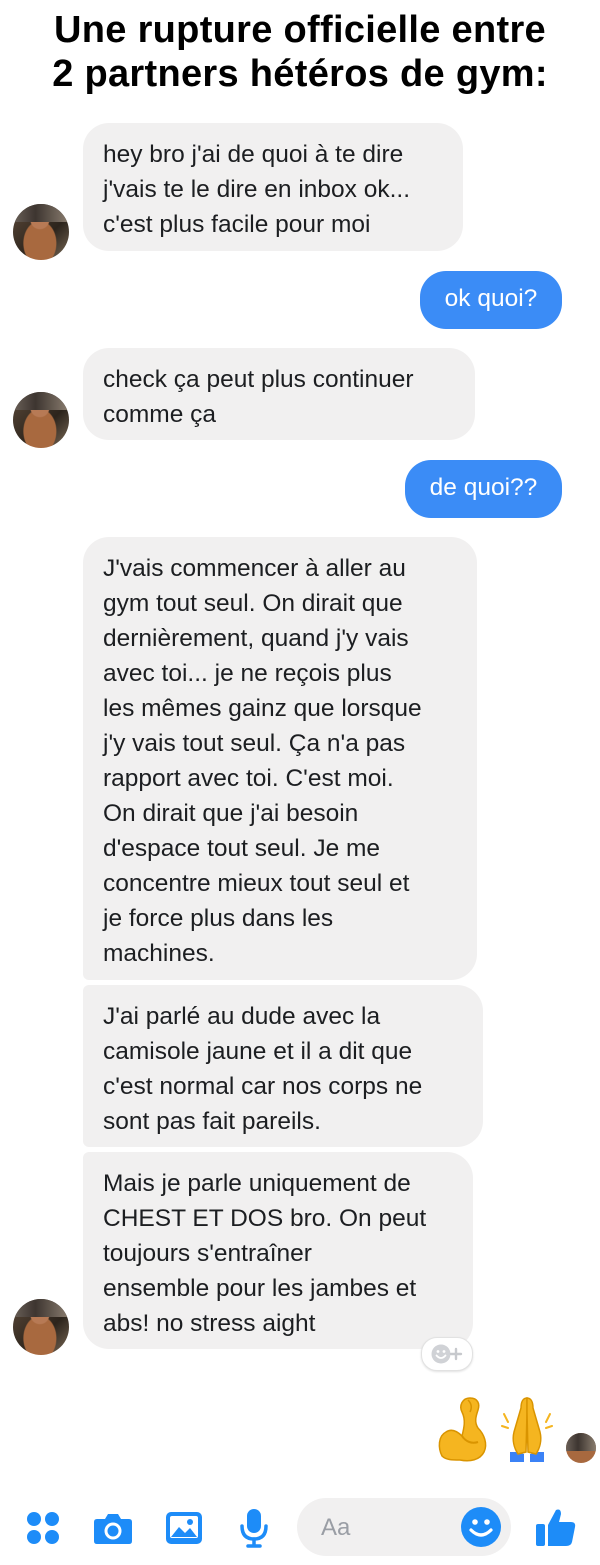  I want to click on camera-icon, so click(113, 1529).